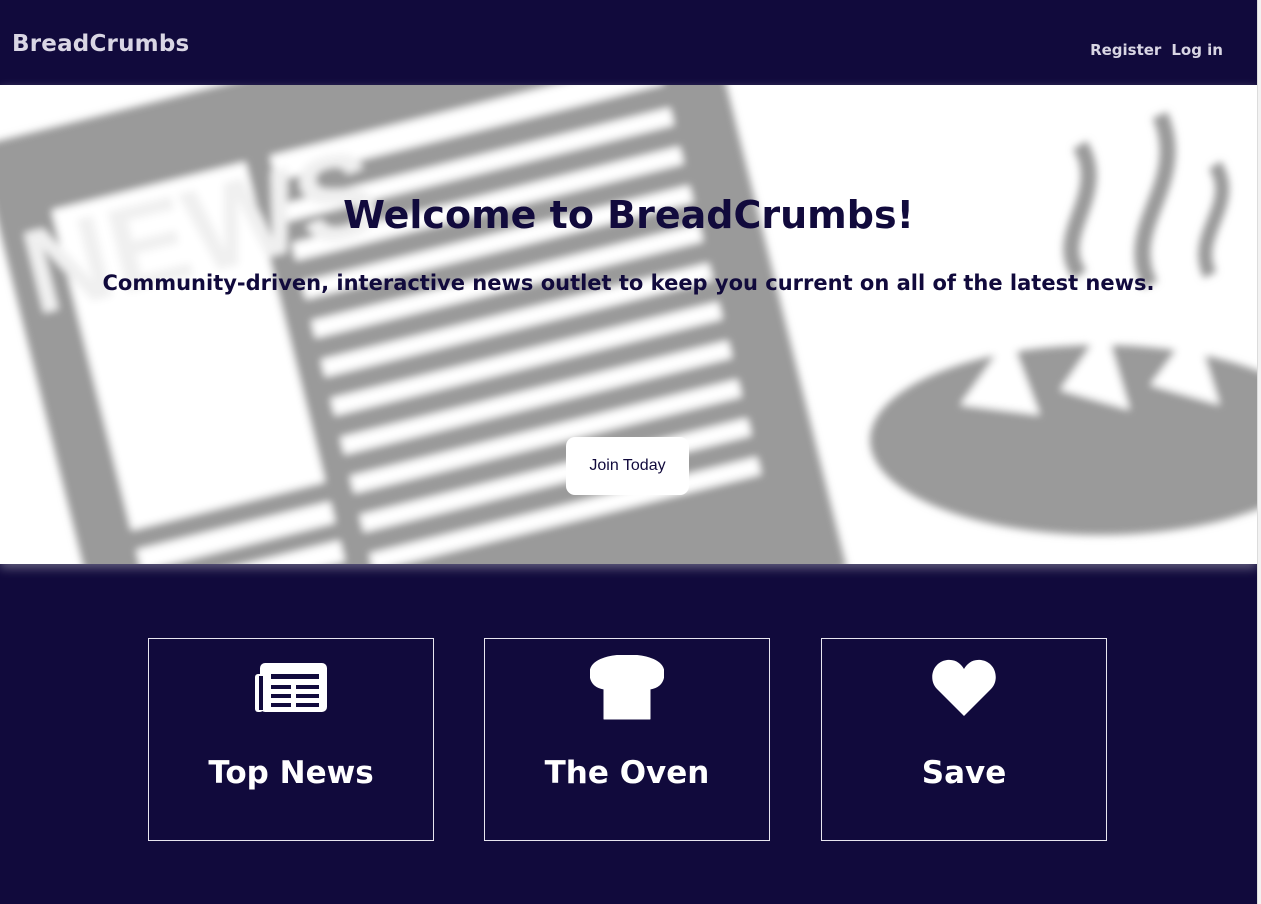  Describe the element at coordinates (1197, 50) in the screenshot. I see `login-link: Log in` at that location.